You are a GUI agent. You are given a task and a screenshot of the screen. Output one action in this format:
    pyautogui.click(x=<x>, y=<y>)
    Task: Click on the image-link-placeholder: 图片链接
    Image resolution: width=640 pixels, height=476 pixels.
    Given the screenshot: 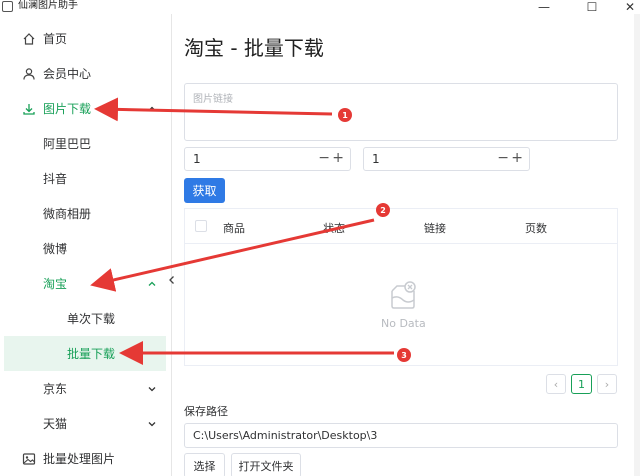 What is the action you would take?
    pyautogui.click(x=213, y=99)
    